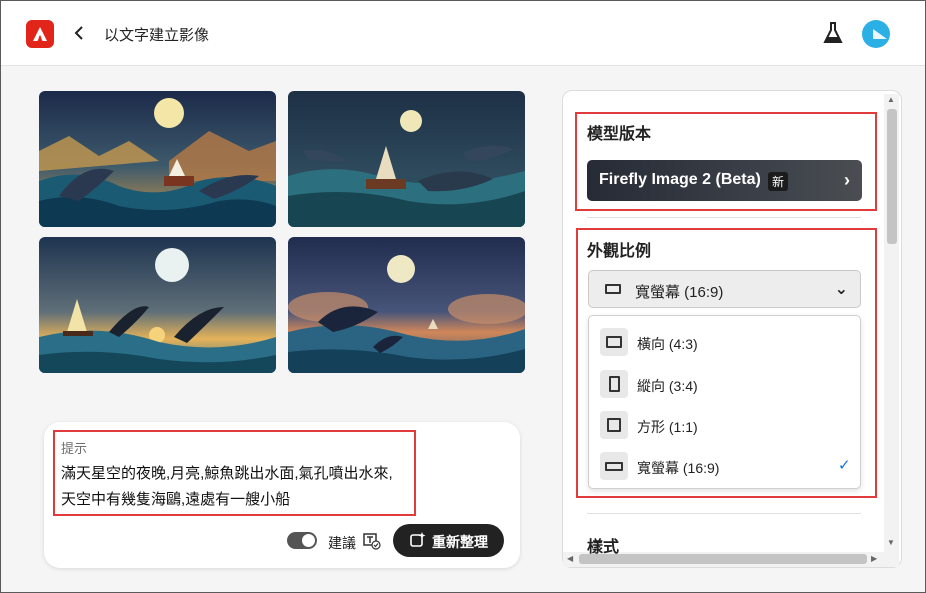 This screenshot has width=926, height=593. I want to click on refresh-button-label: 重新整理, so click(460, 542).